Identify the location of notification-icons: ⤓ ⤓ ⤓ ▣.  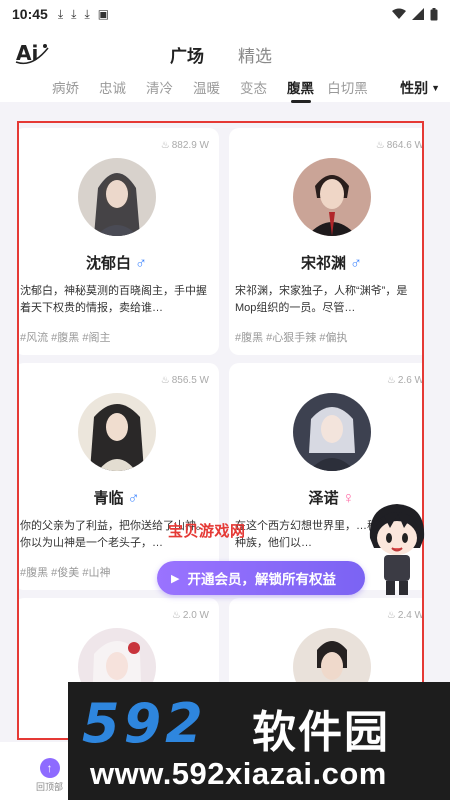
(83, 14).